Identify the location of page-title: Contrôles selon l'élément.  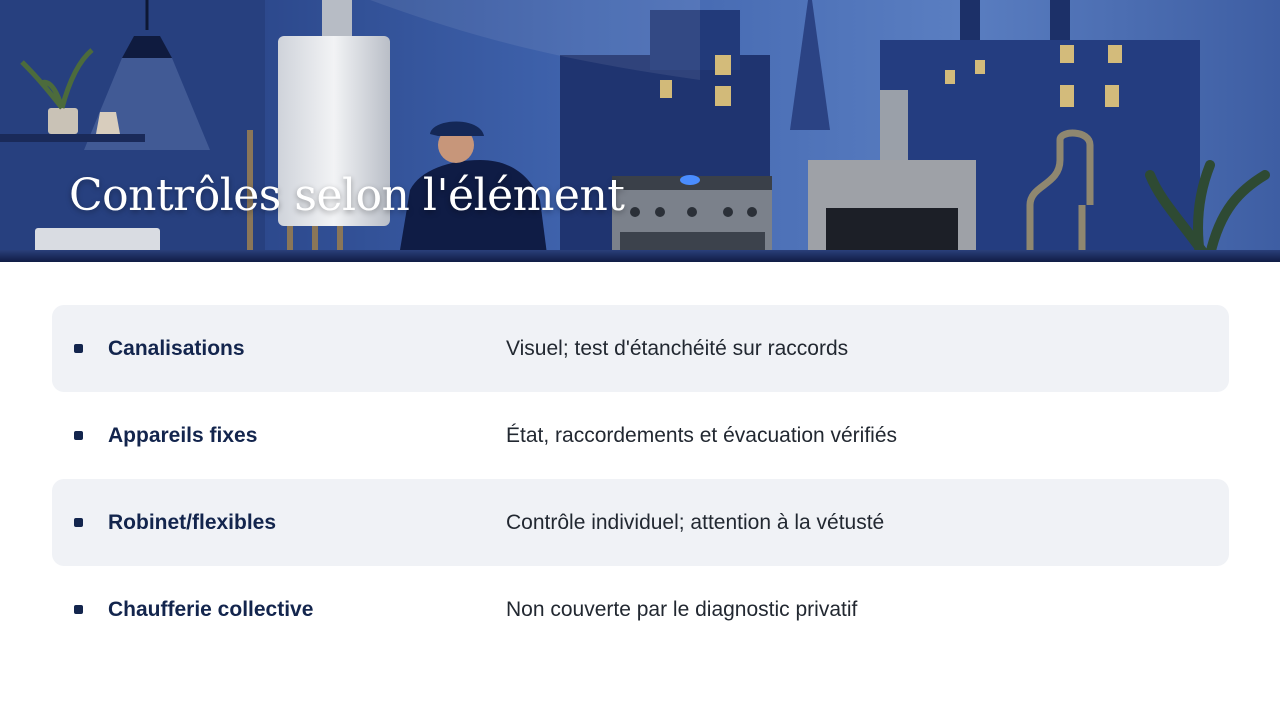
(347, 195).